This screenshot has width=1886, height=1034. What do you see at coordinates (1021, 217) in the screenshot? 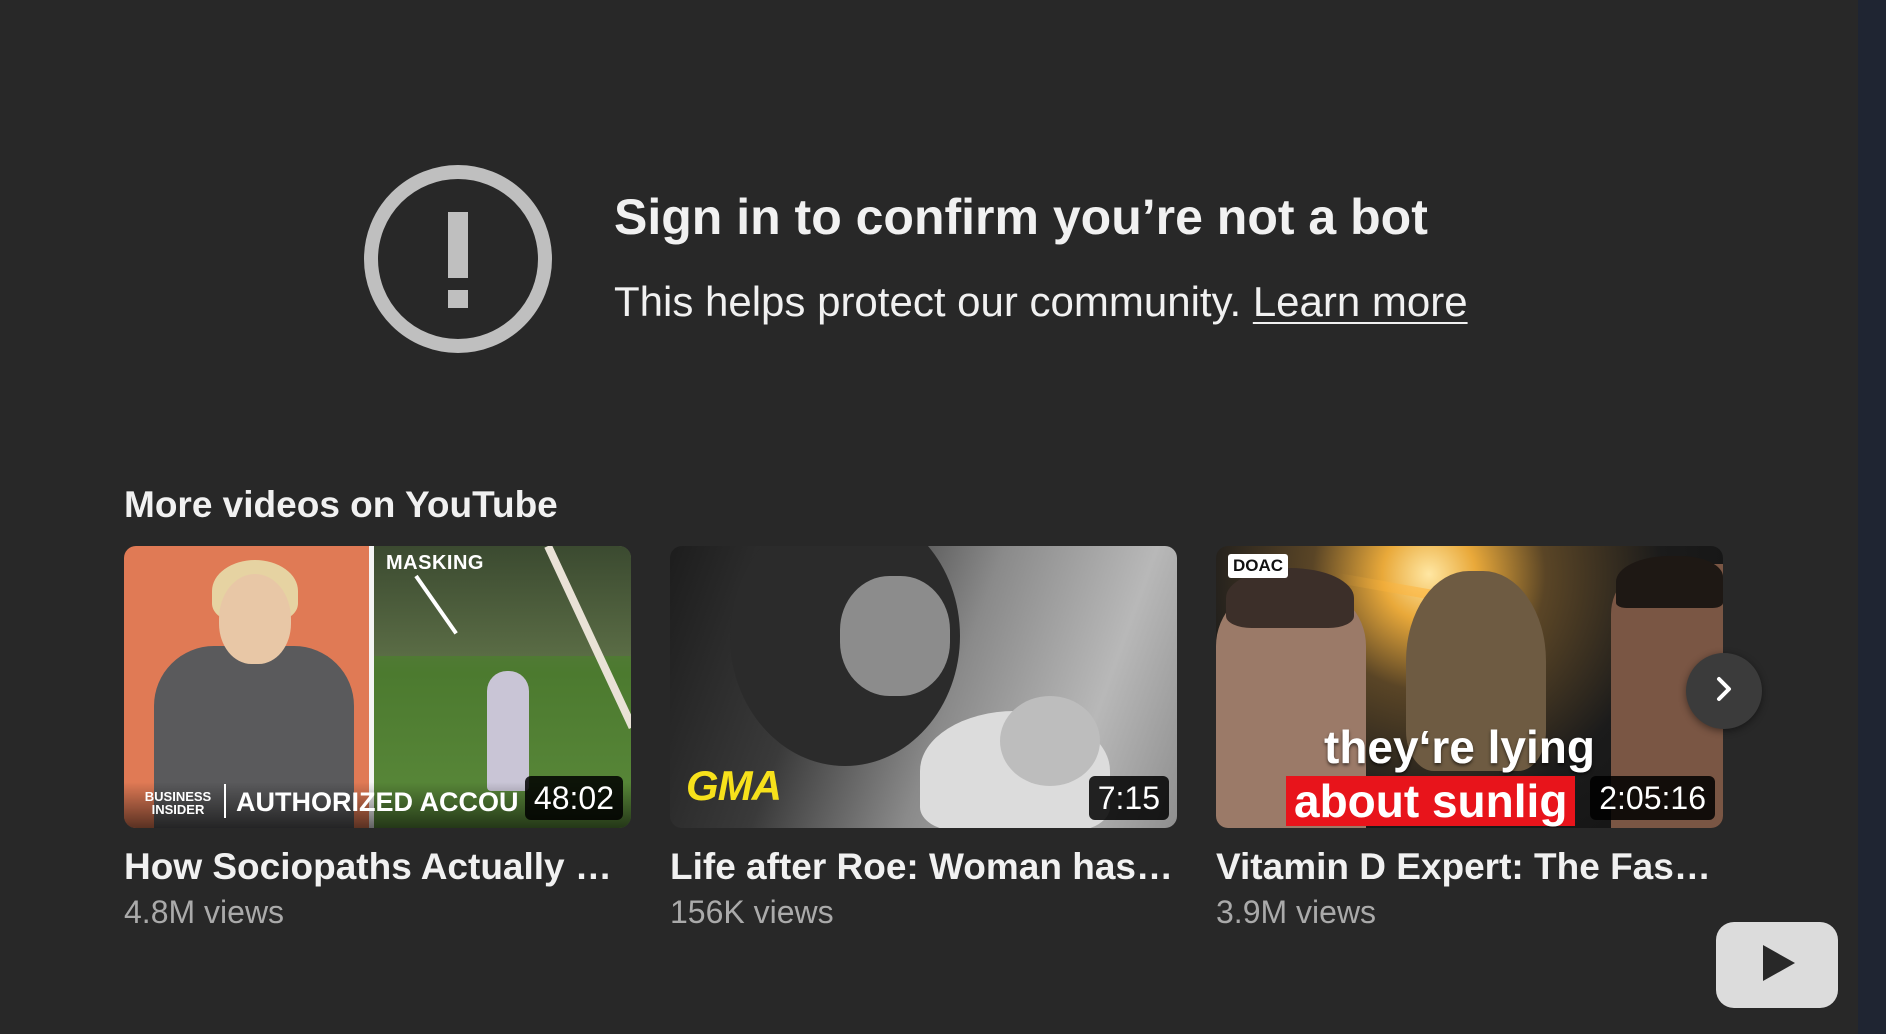
I see `error-title: Sign in to confirm you’re not a bot` at bounding box center [1021, 217].